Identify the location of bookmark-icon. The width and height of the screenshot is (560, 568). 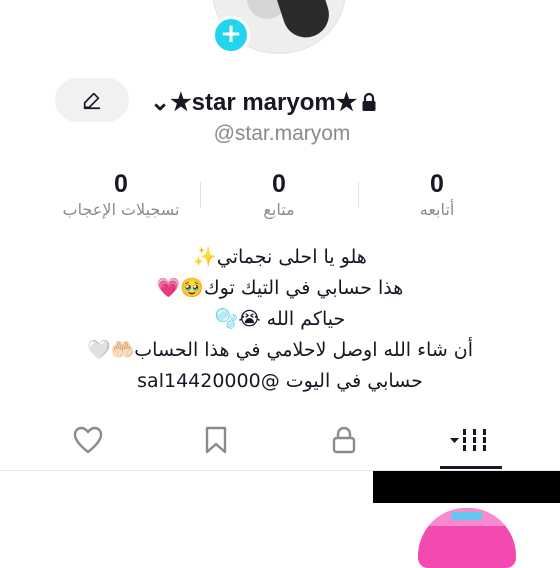
(216, 440).